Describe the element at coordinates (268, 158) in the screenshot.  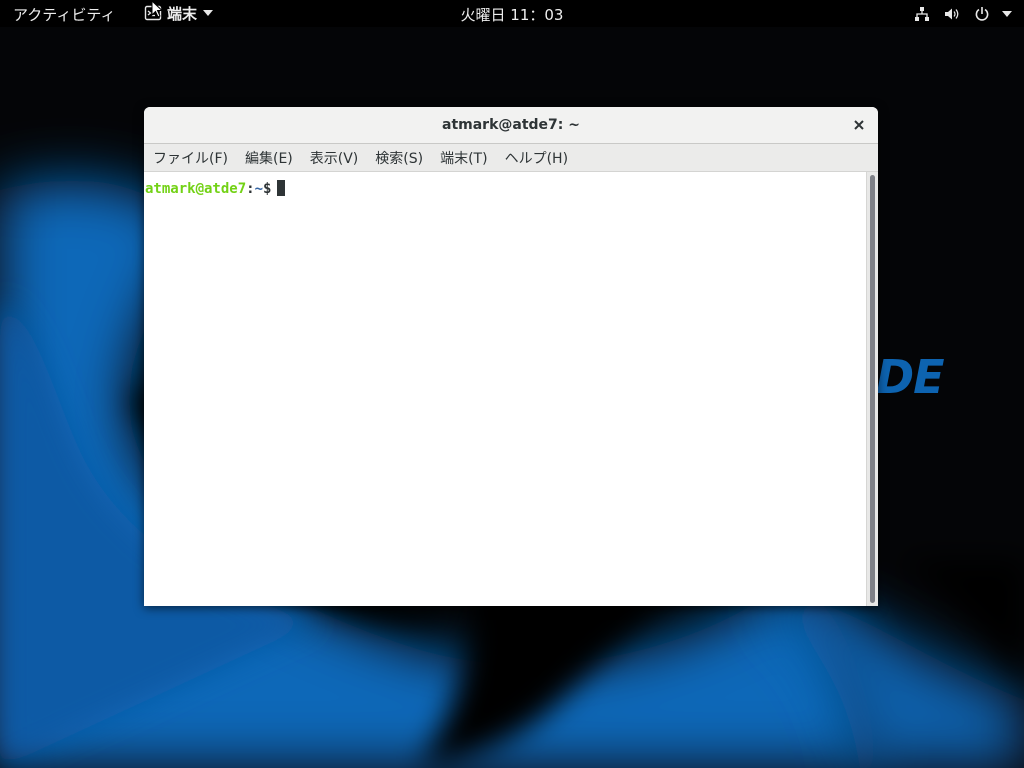
I see `menu-edit: 編集(E)` at that location.